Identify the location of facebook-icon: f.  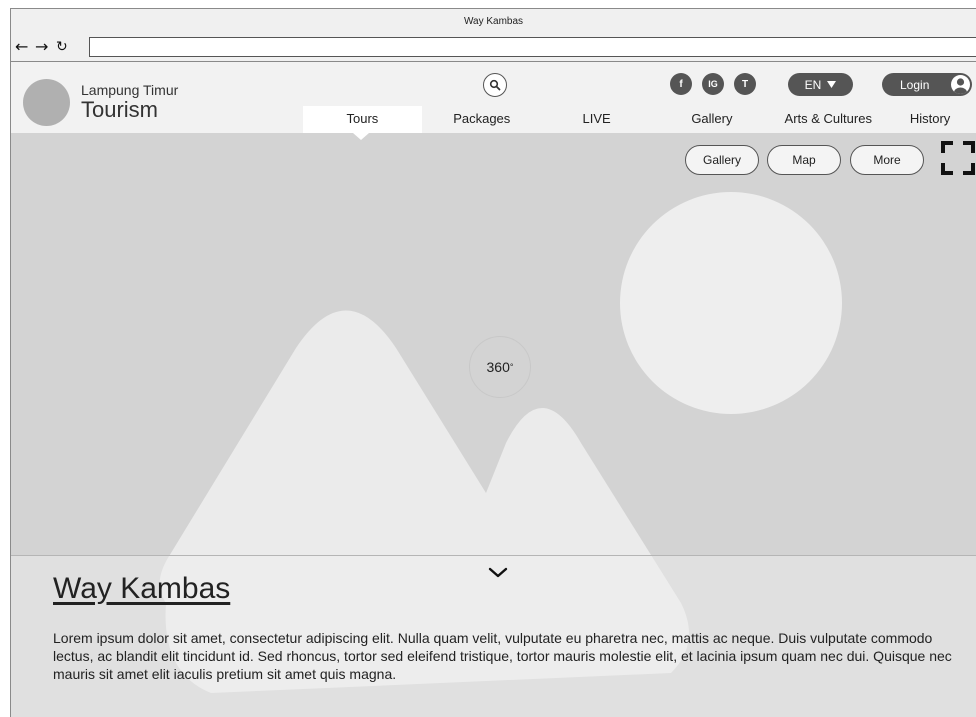
(681, 84).